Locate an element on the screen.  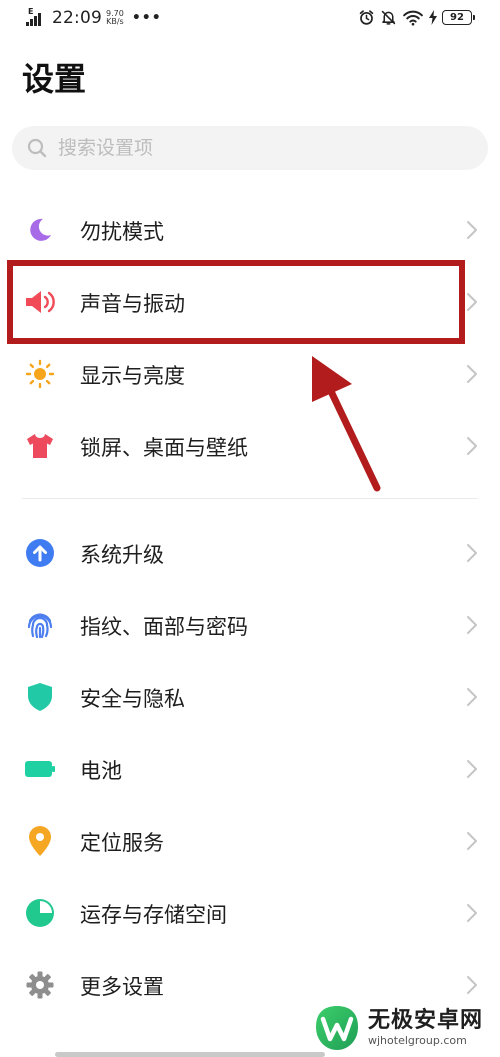
settings-item-memory-storage: 运存与存储空间 is located at coordinates (250, 913).